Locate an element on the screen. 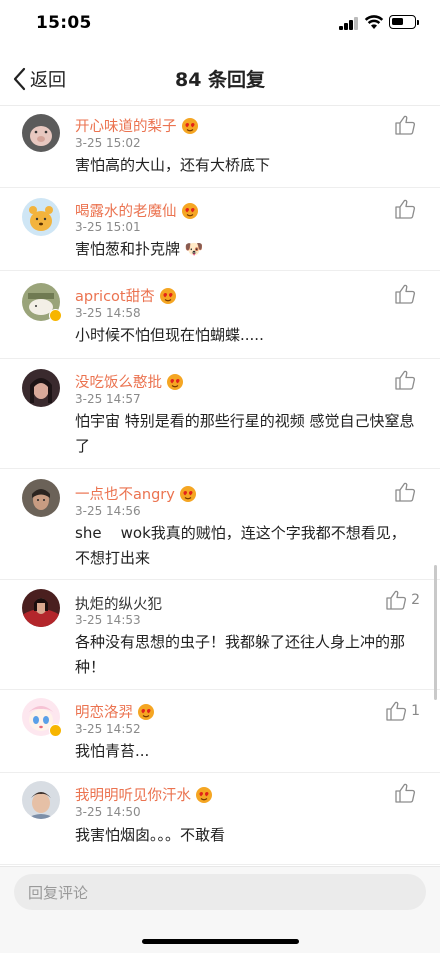 This screenshot has height=953, width=440. girl-avatar is located at coordinates (41, 388).